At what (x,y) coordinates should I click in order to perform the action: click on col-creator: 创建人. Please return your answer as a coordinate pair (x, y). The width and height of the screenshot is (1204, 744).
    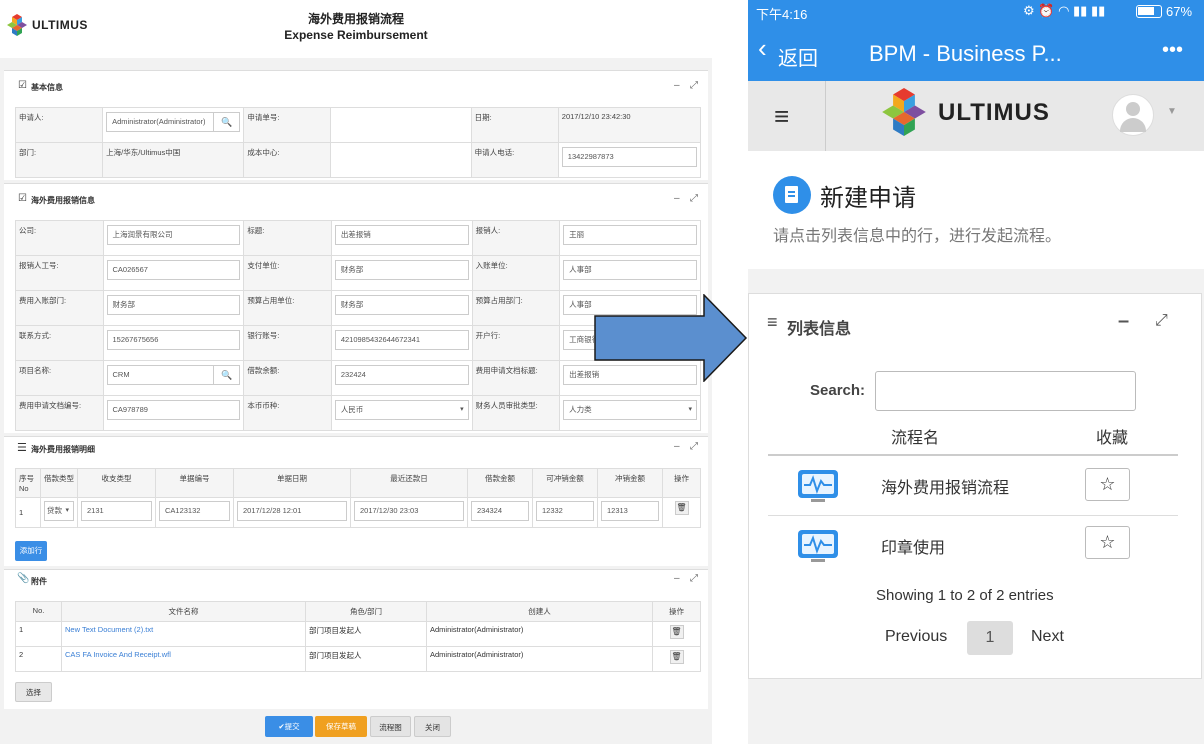
    Looking at the image, I should click on (539, 611).